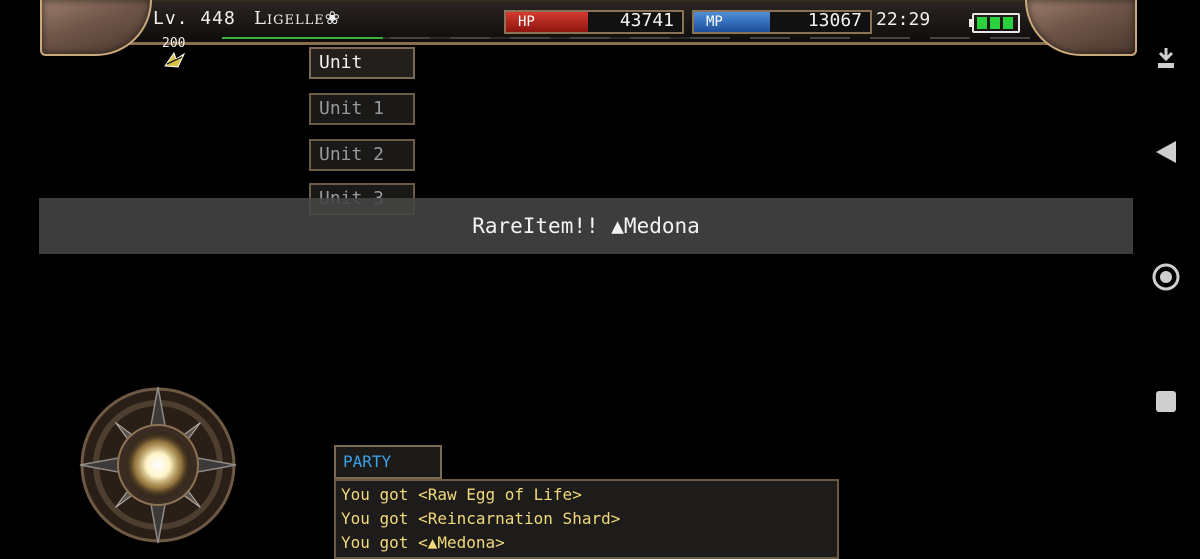 Image resolution: width=1200 pixels, height=559 pixels. I want to click on back-icon, so click(1166, 152).